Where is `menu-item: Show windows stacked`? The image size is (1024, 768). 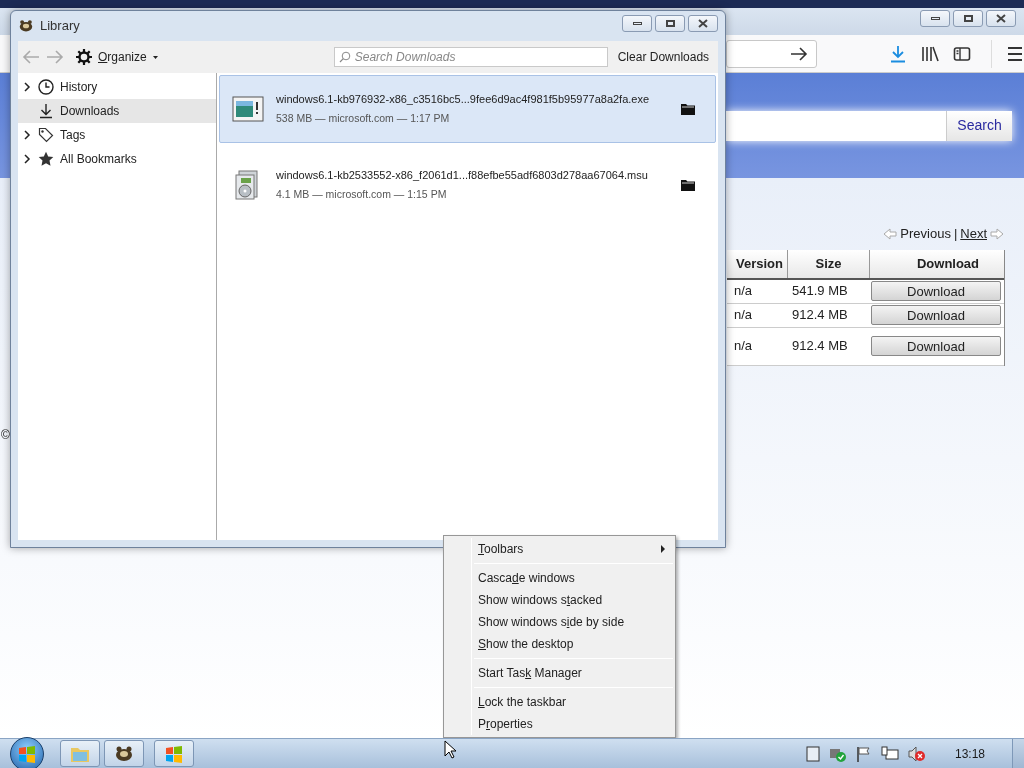
menu-item: Show windows stacked is located at coordinates (559, 600).